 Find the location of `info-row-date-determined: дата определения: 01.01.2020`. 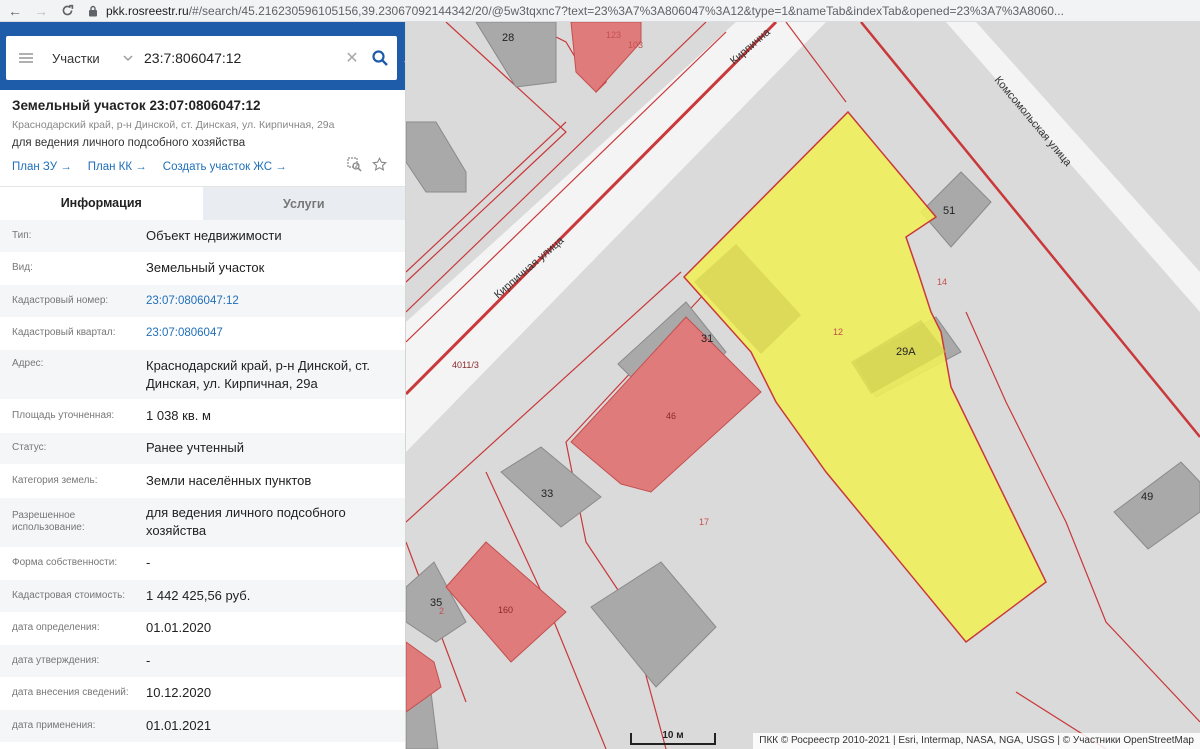

info-row-date-determined: дата определения: 01.01.2020 is located at coordinates (202, 628).